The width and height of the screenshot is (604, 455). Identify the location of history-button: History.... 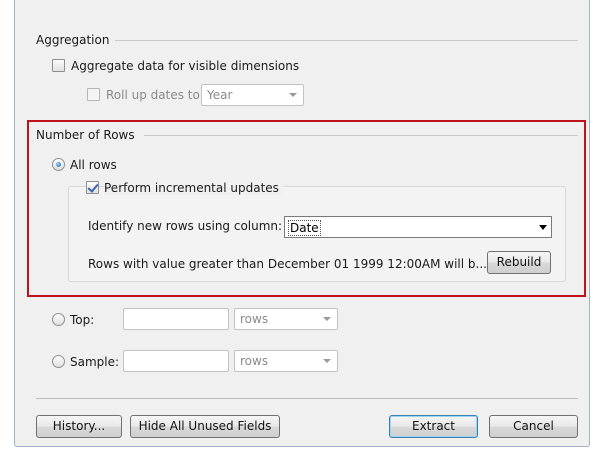
(79, 426).